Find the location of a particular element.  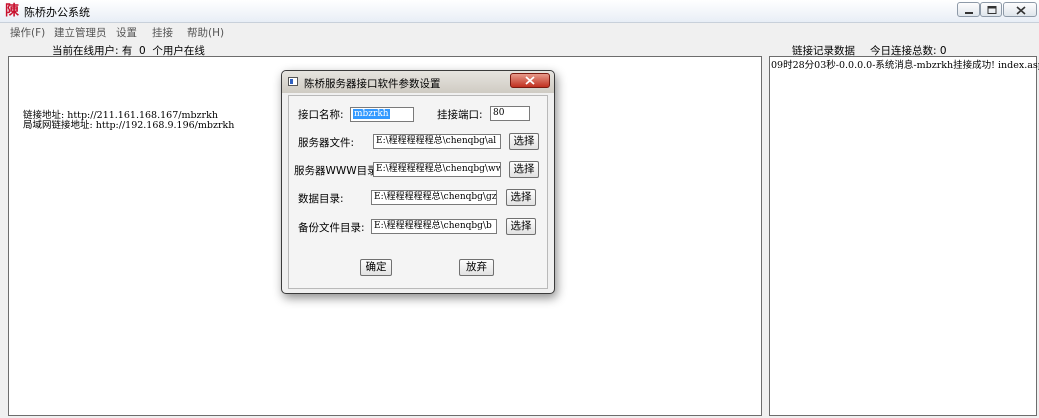

backup-dir-choose-button: 选择 is located at coordinates (521, 226).